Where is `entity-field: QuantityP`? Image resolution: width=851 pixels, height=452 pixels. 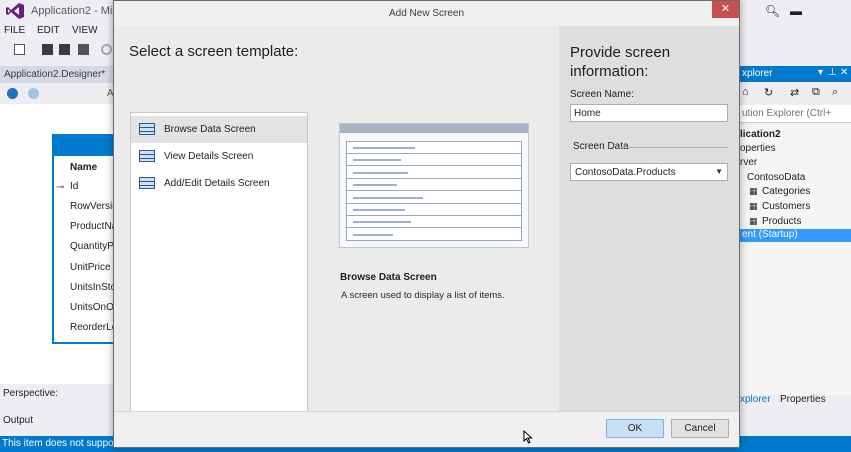 entity-field: QuantityP is located at coordinates (92, 246).